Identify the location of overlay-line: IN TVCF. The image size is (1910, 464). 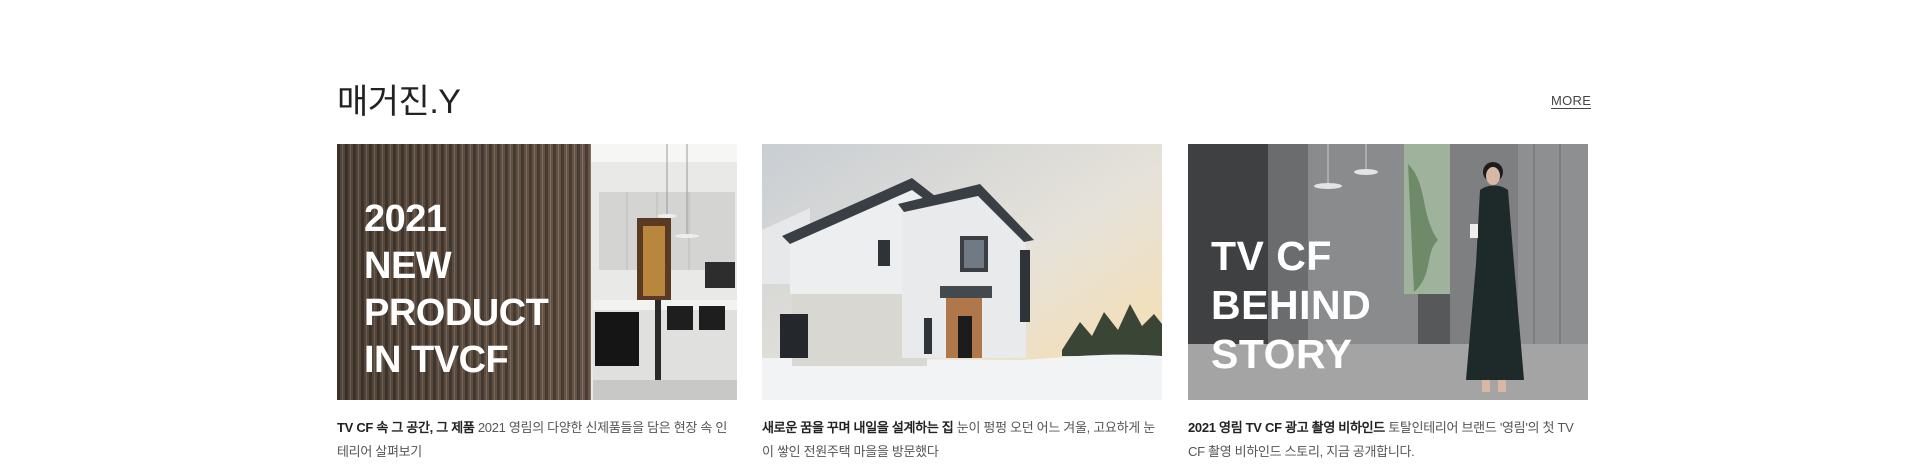
(436, 360).